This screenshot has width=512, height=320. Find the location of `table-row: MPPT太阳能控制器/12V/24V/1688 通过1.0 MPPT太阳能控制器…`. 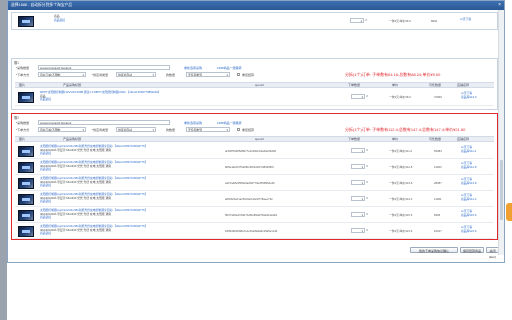

table-row: MPPT太阳能控制器/12V/24V/1688 通过1.0 MPPT太阳能控制器… is located at coordinates (254, 97).